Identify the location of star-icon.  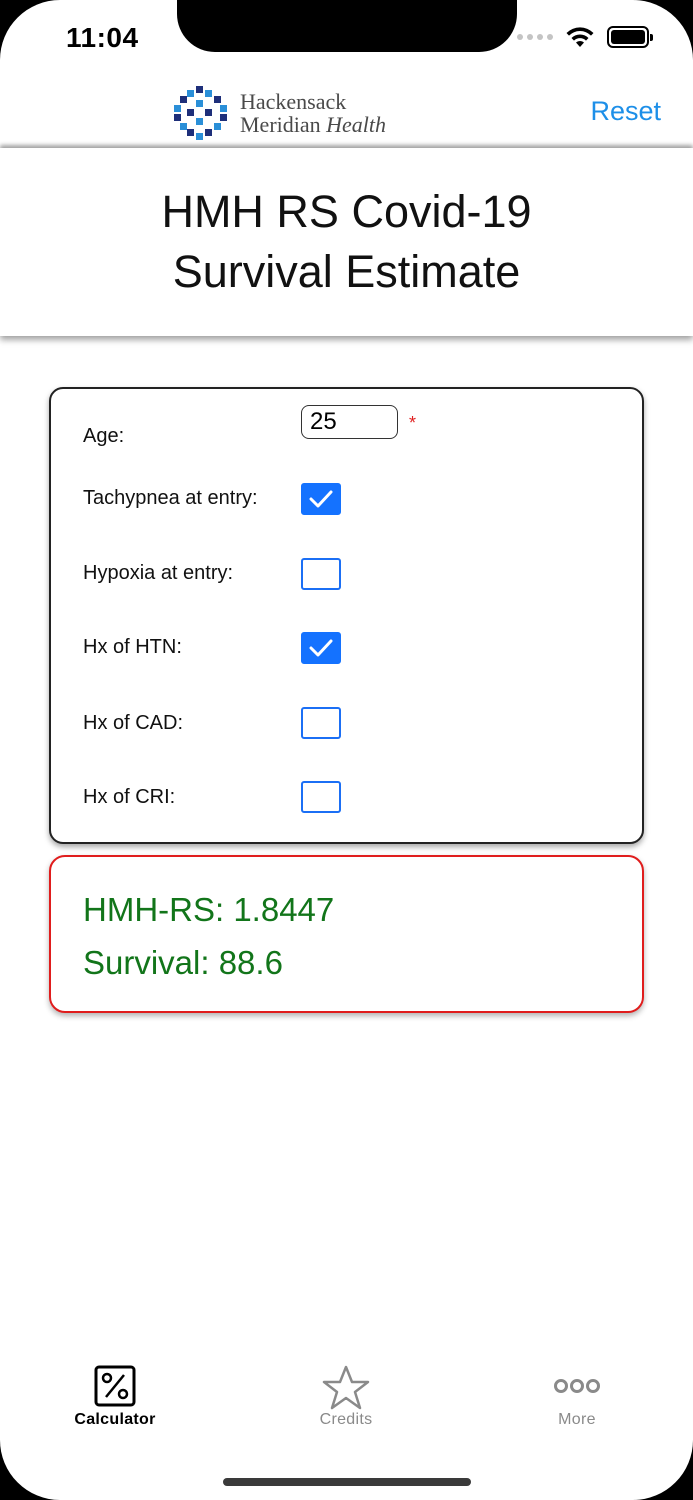
(346, 1387).